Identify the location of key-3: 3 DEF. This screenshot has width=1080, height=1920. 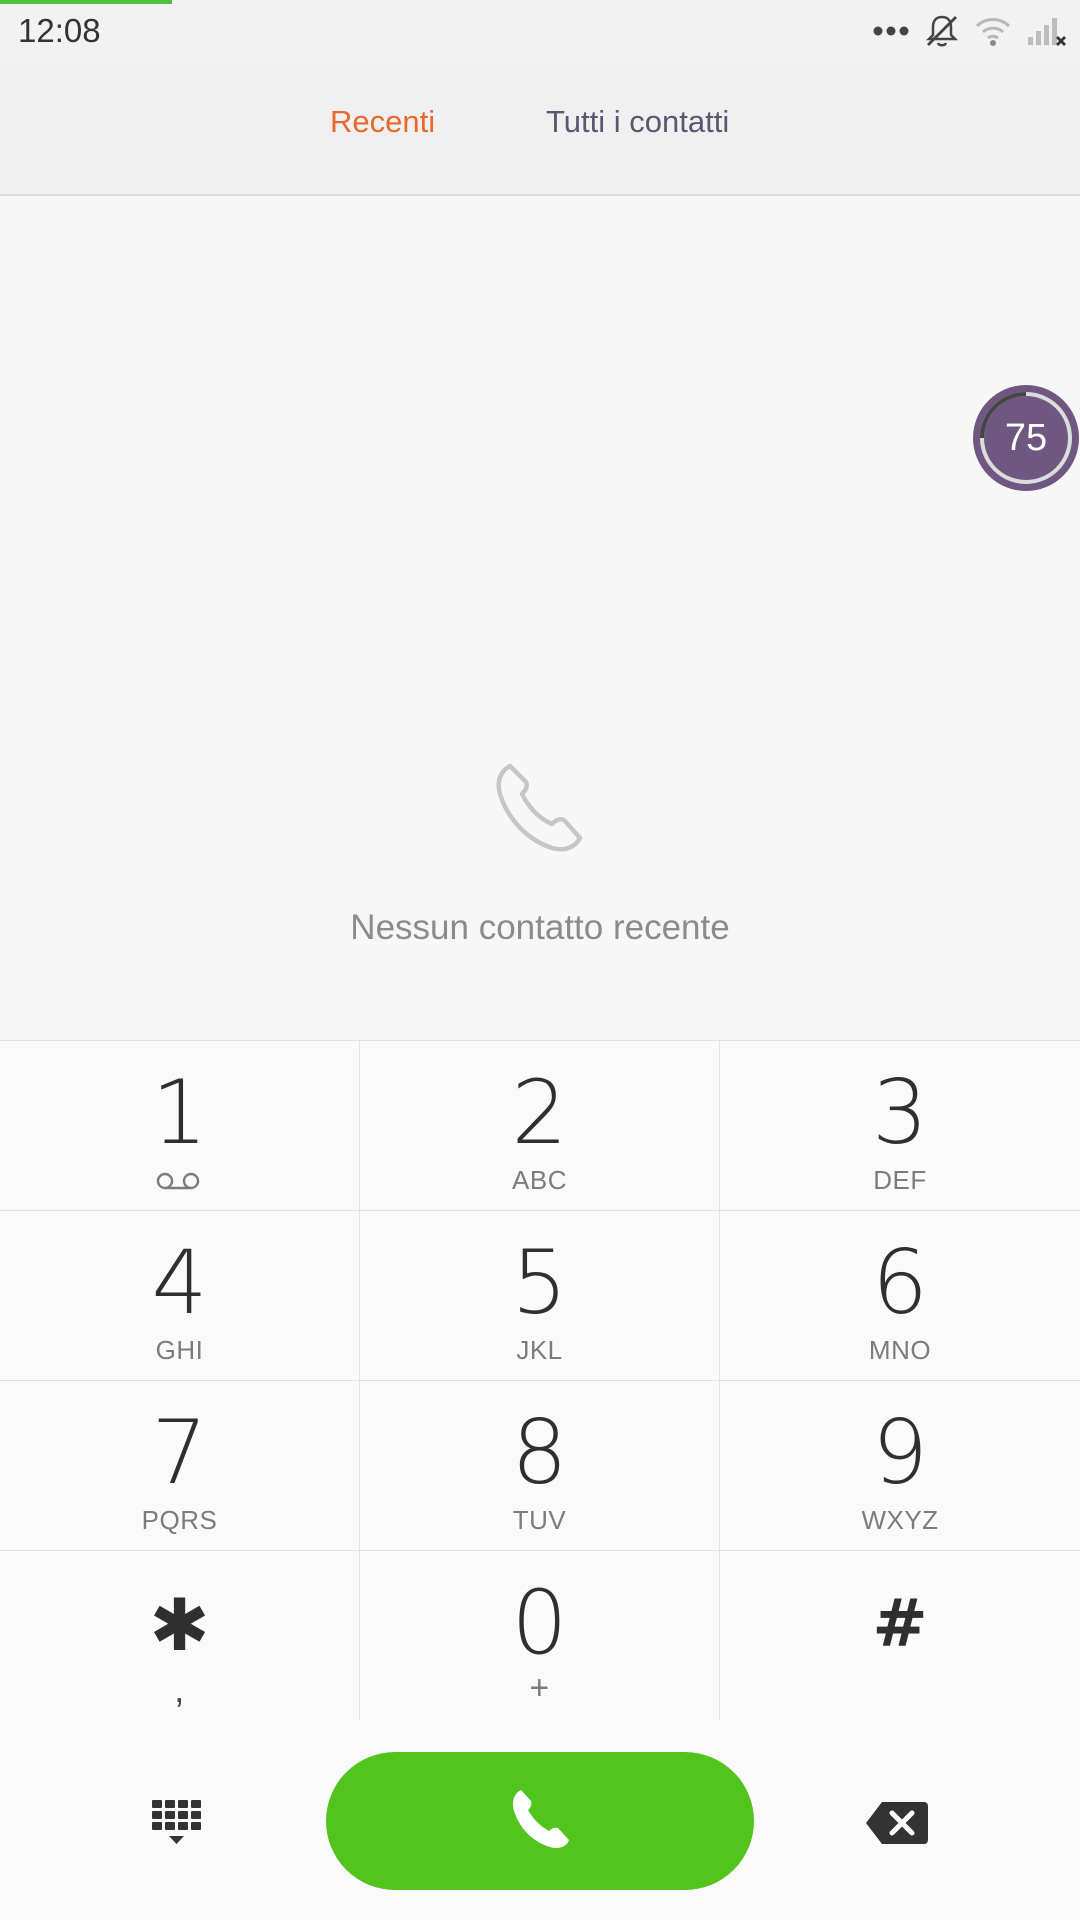
(900, 1126).